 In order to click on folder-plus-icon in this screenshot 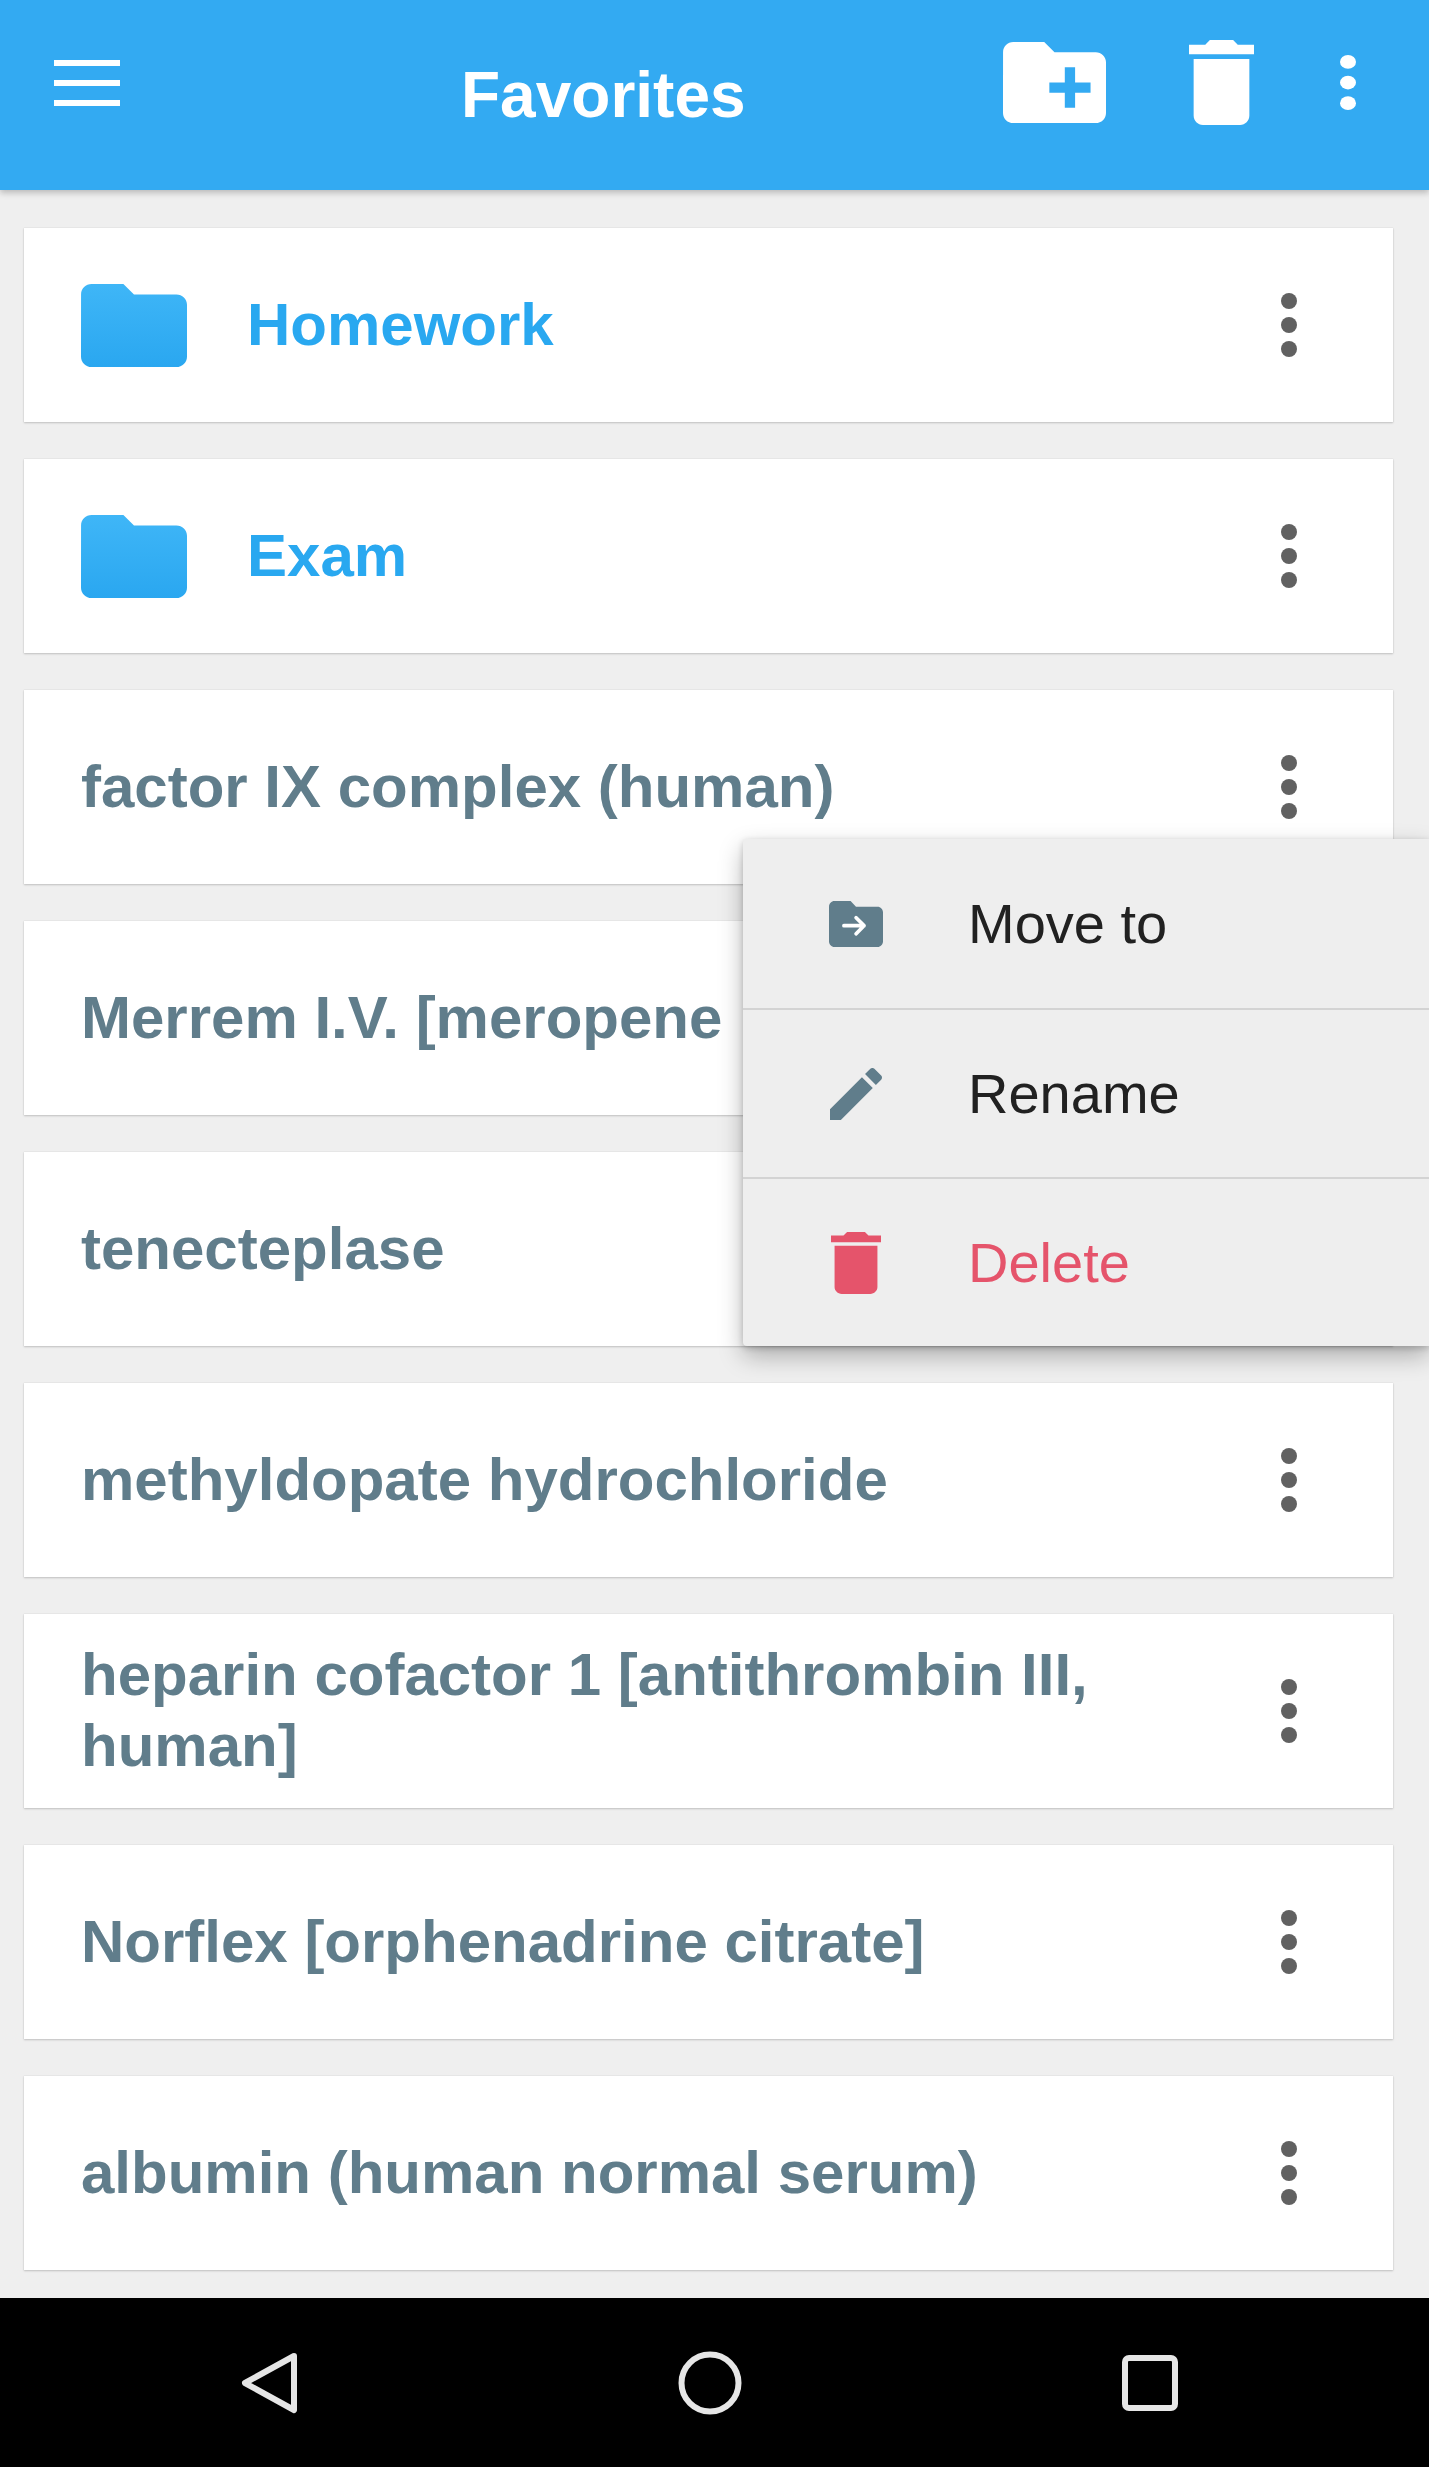, I will do `click(1054, 82)`.